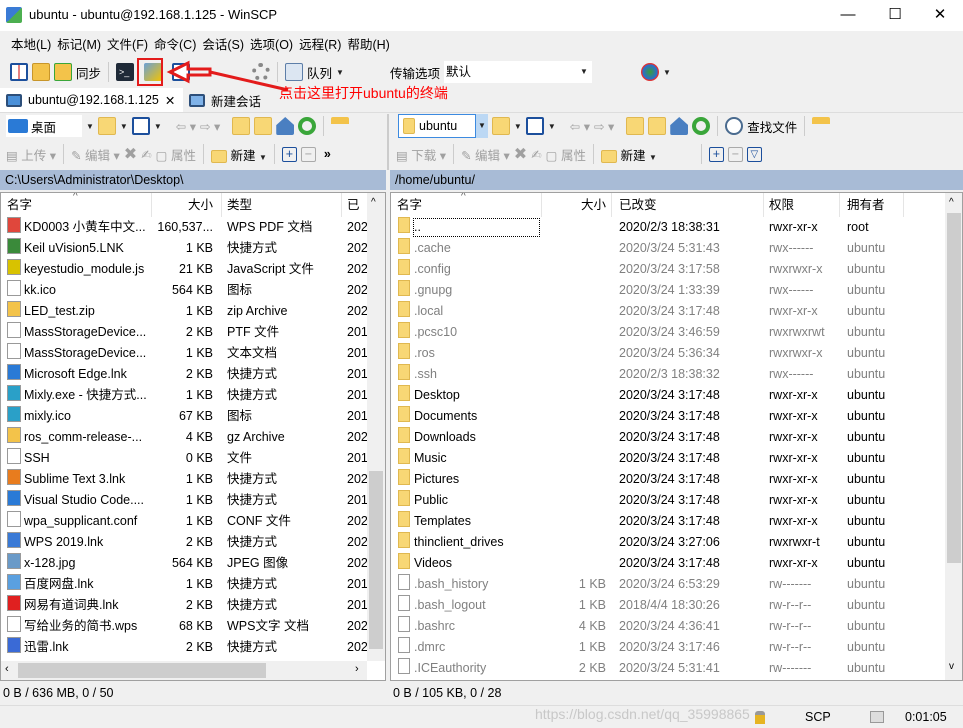 The height and width of the screenshot is (728, 963). What do you see at coordinates (307, 126) in the screenshot?
I see `refresh-icon` at bounding box center [307, 126].